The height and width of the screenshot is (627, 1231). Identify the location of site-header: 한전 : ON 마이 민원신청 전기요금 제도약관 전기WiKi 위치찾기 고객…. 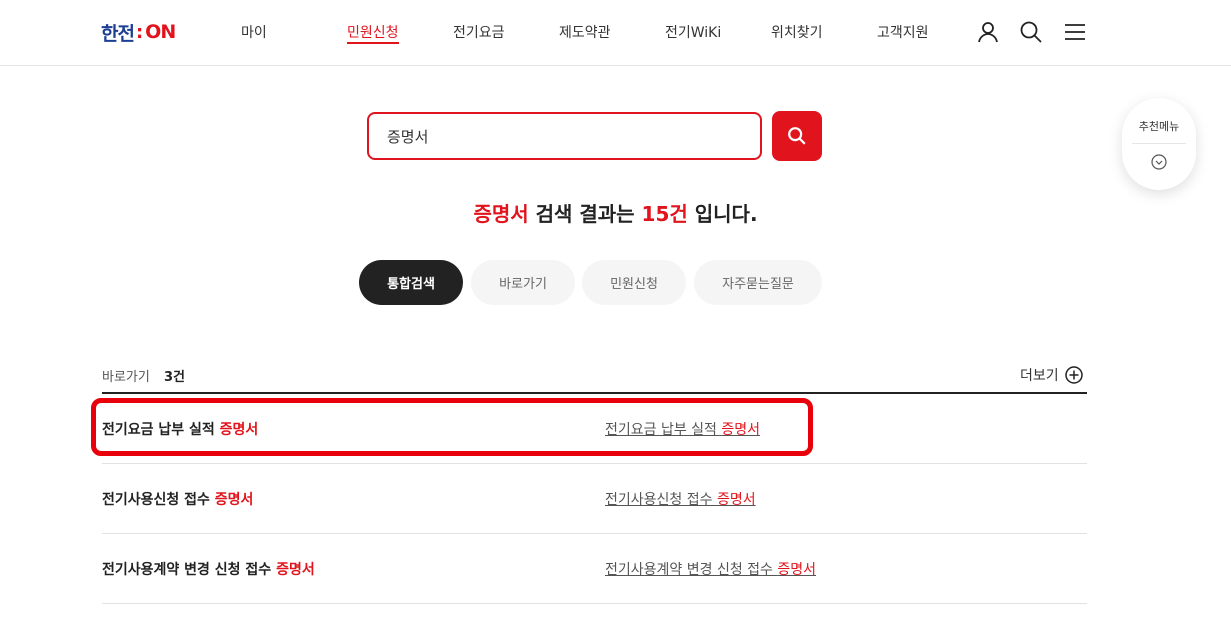
(615, 33).